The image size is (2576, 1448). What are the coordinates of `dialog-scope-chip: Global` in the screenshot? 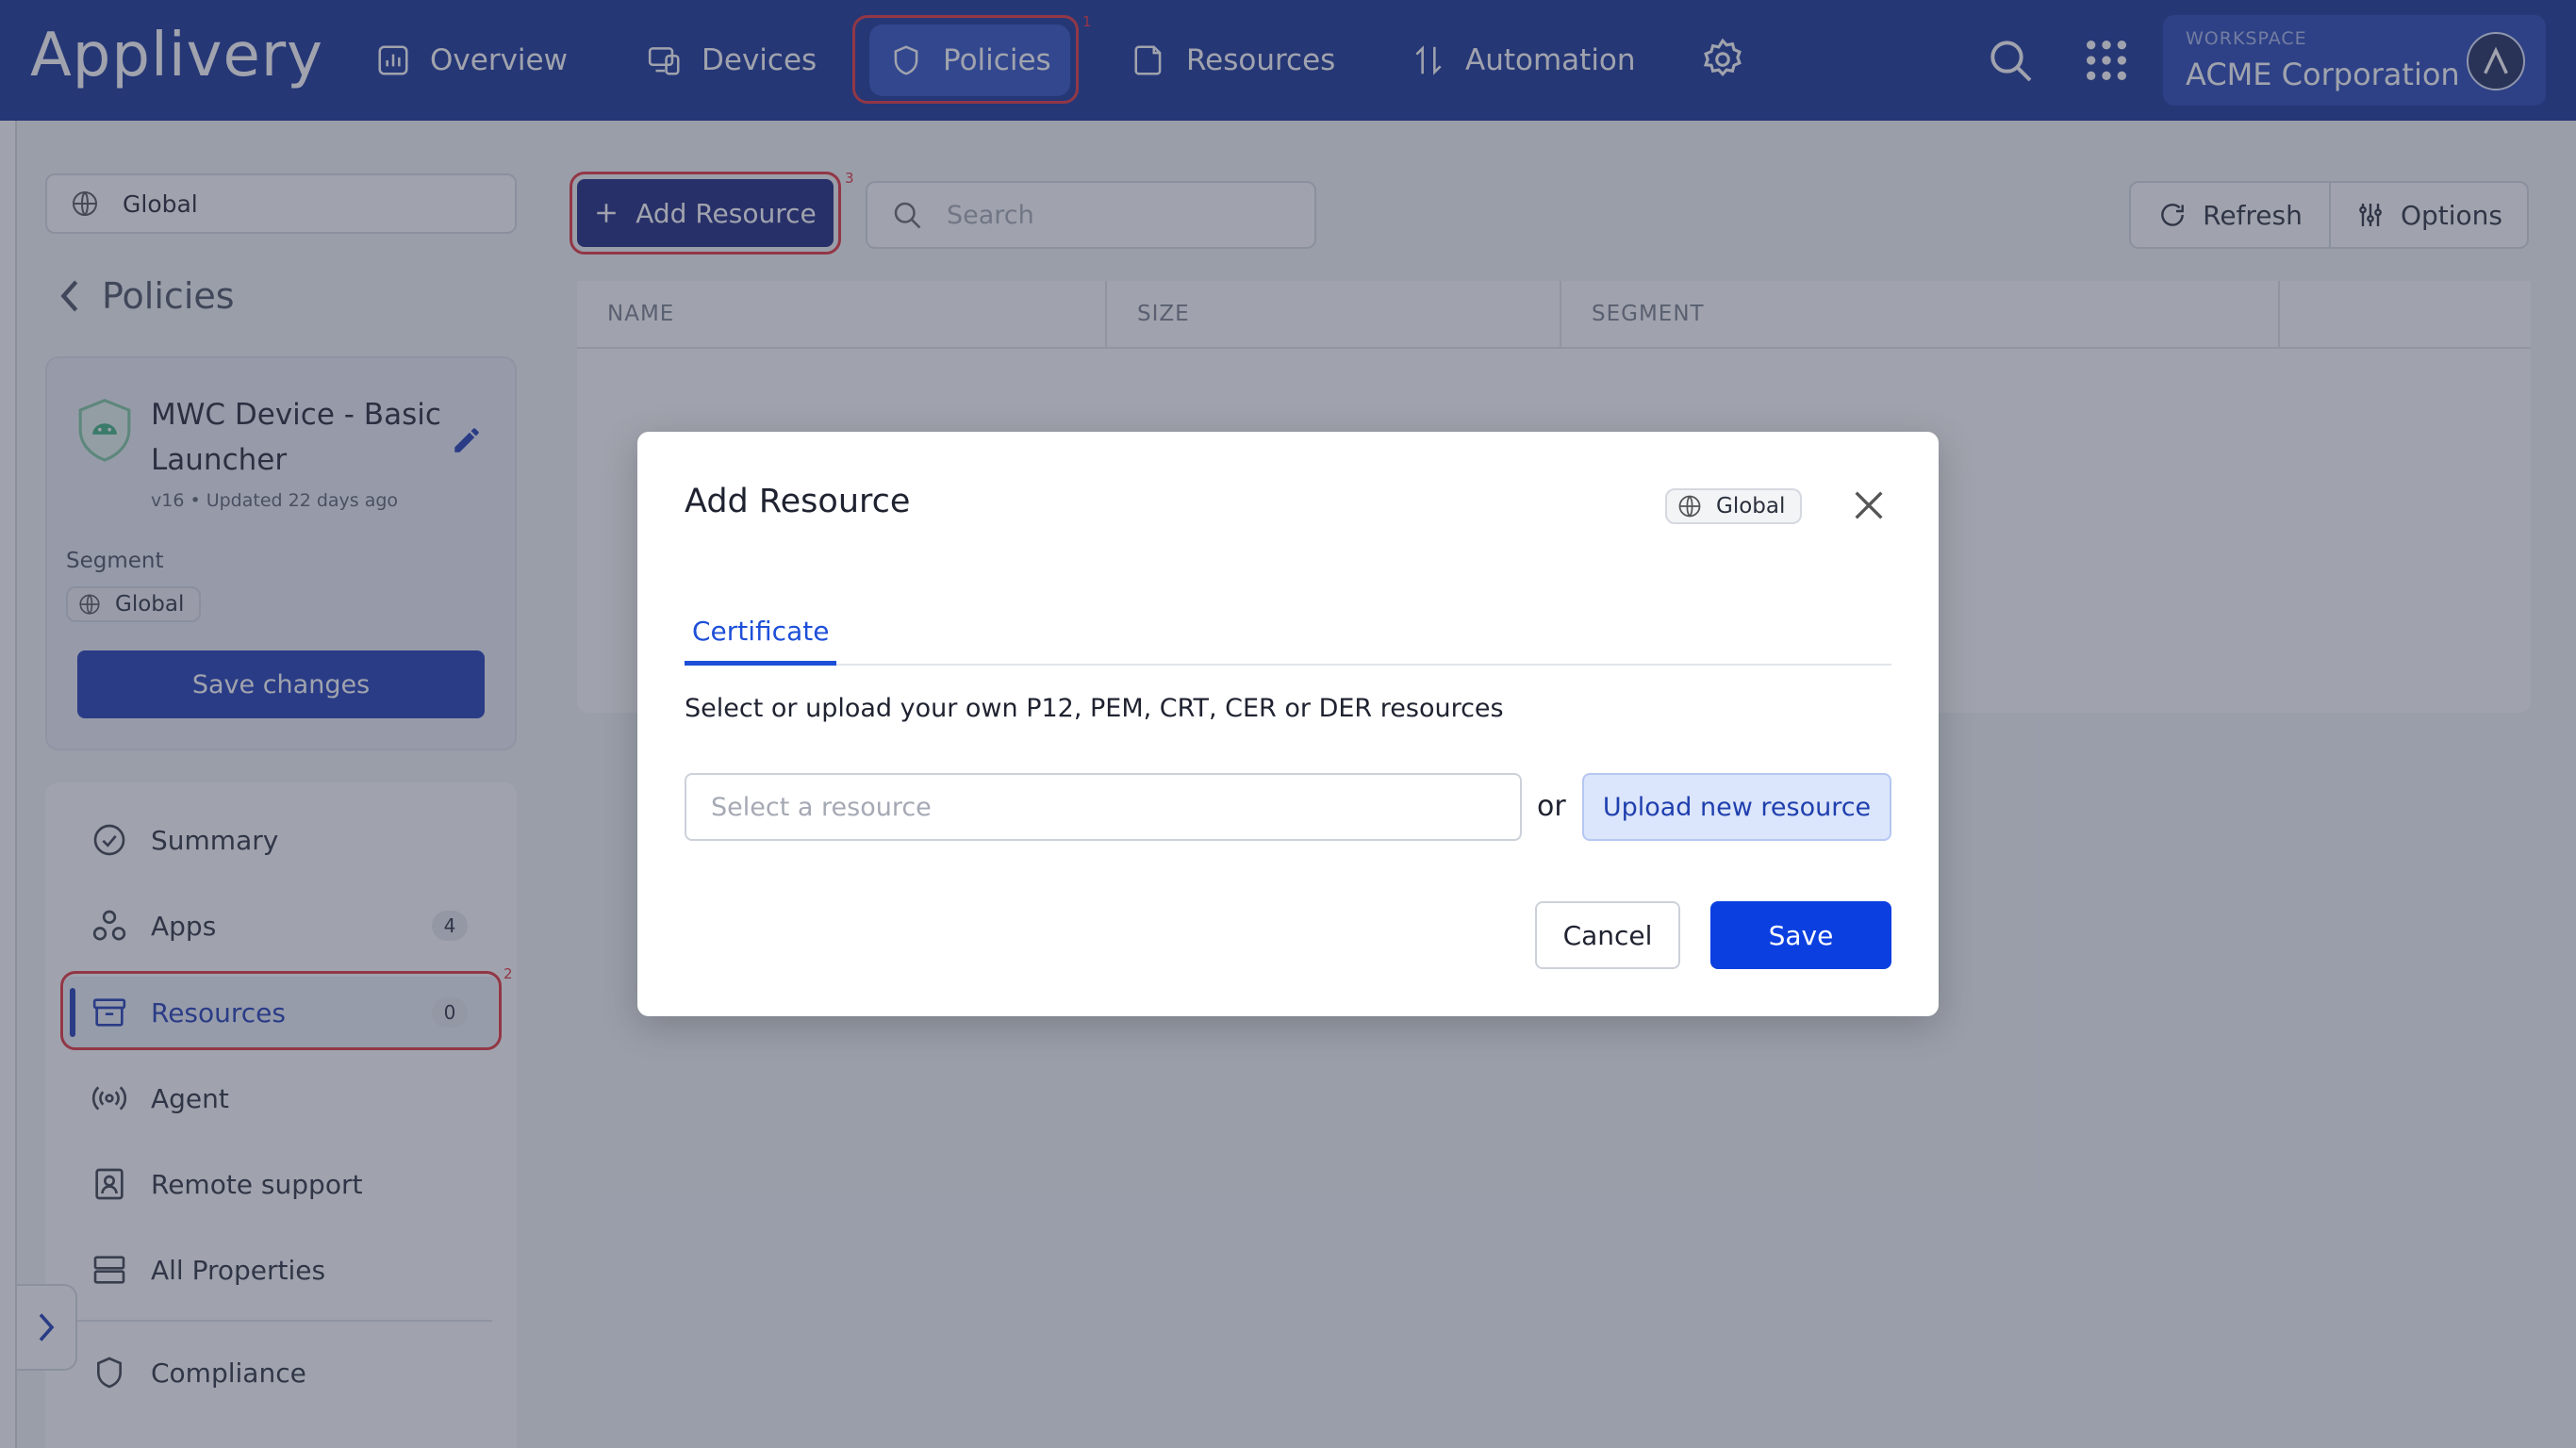 It's located at (1734, 506).